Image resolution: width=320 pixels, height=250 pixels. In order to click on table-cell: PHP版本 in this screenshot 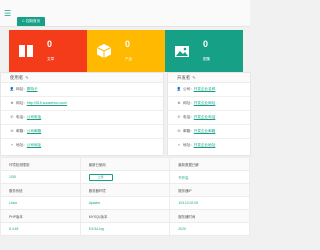, I will do `click(40, 216)`.